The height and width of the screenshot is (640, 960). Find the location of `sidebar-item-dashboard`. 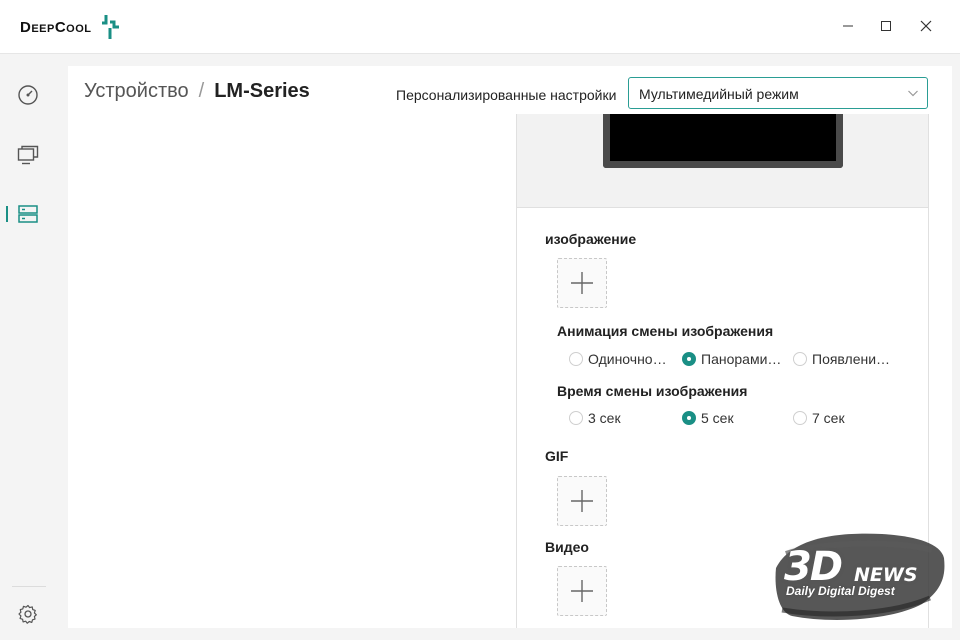

sidebar-item-dashboard is located at coordinates (28, 95).